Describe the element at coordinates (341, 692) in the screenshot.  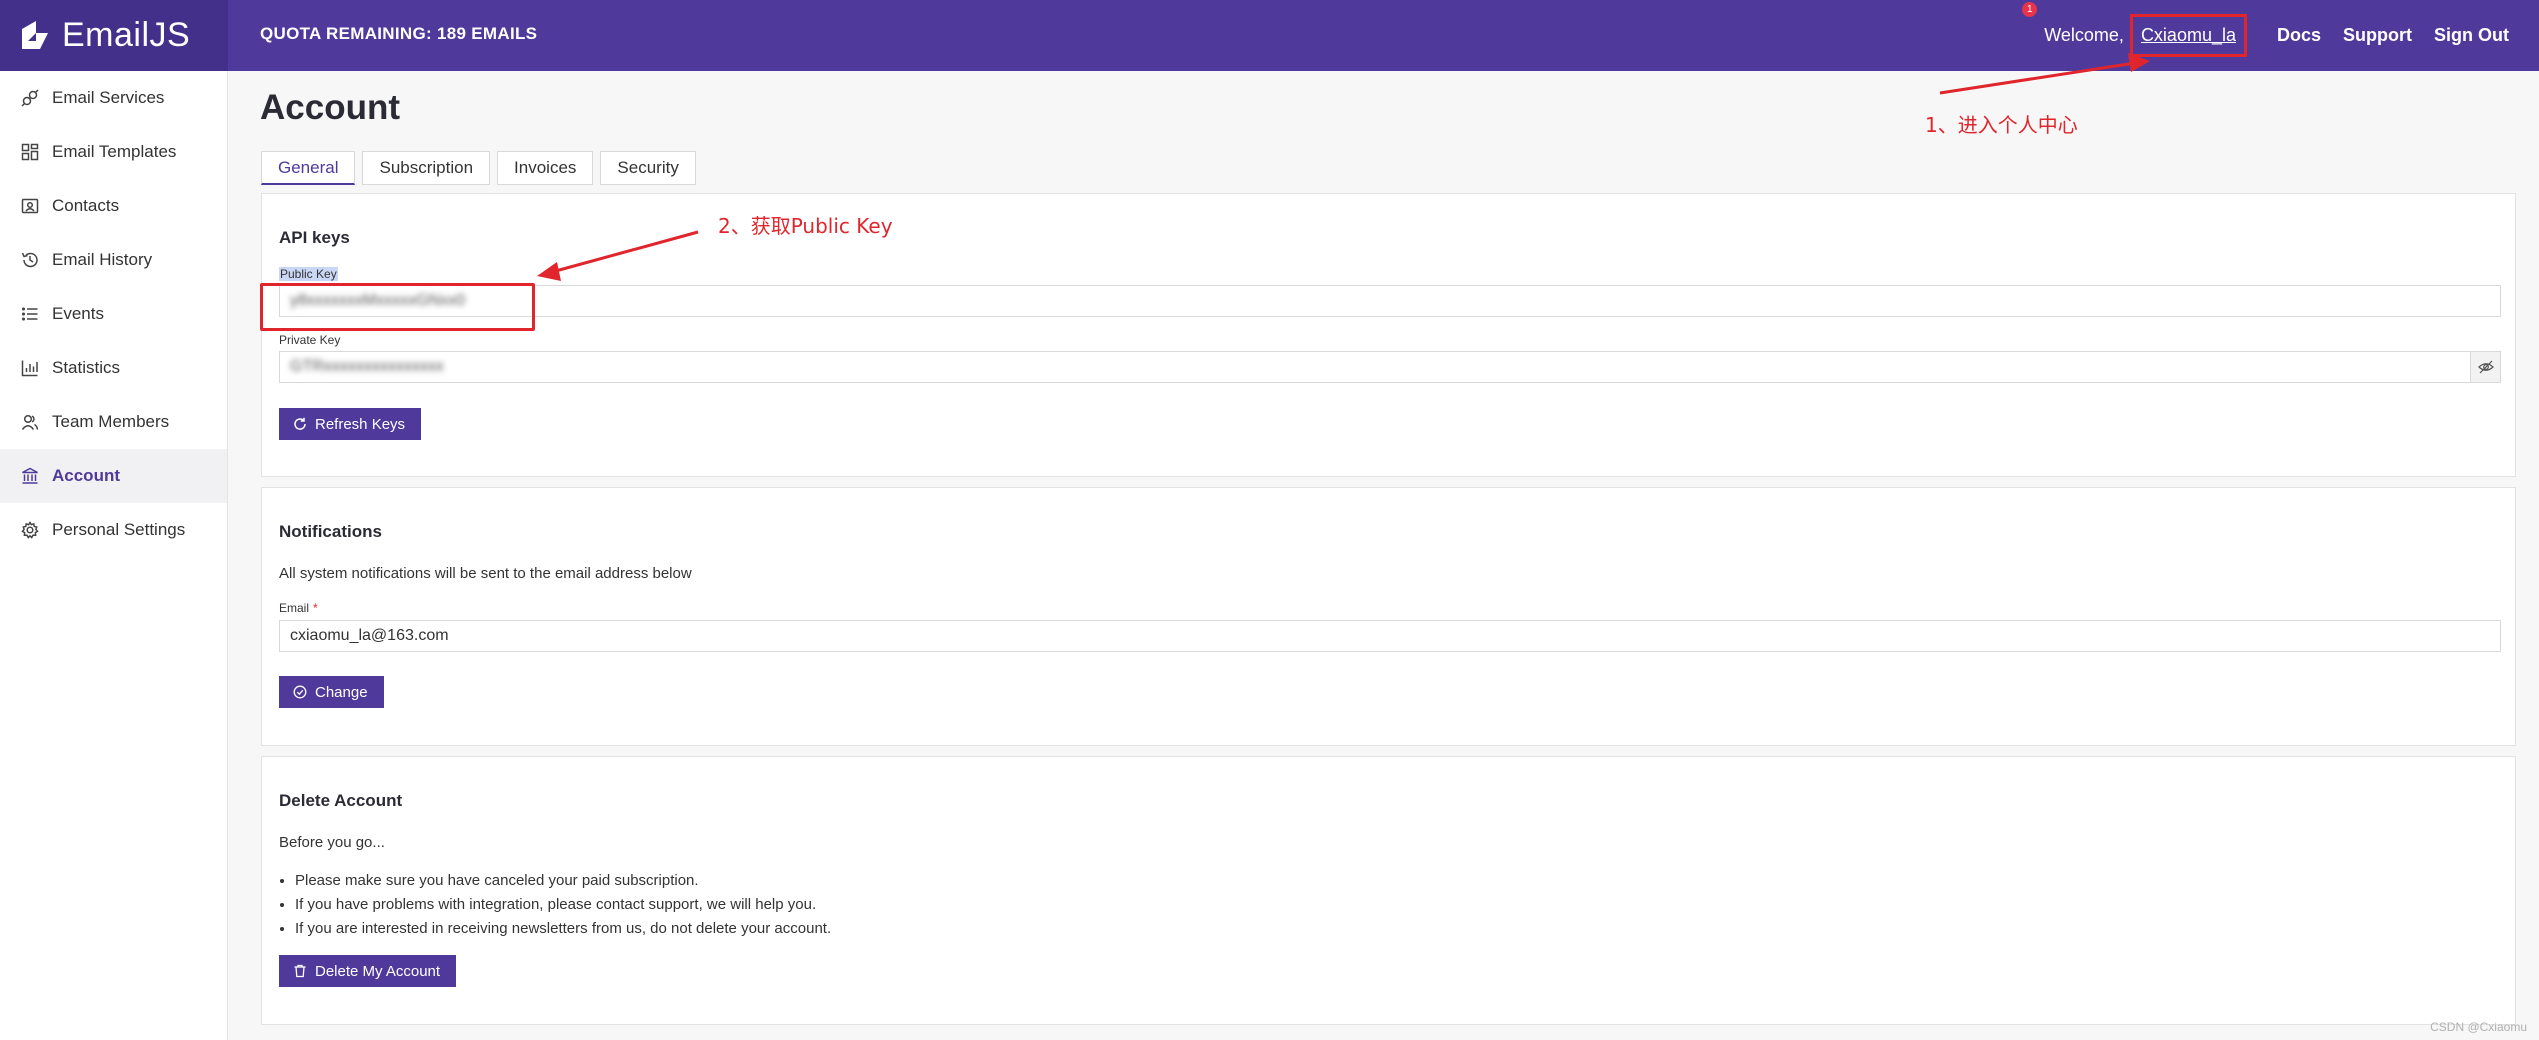
I see `change-label: Change` at that location.